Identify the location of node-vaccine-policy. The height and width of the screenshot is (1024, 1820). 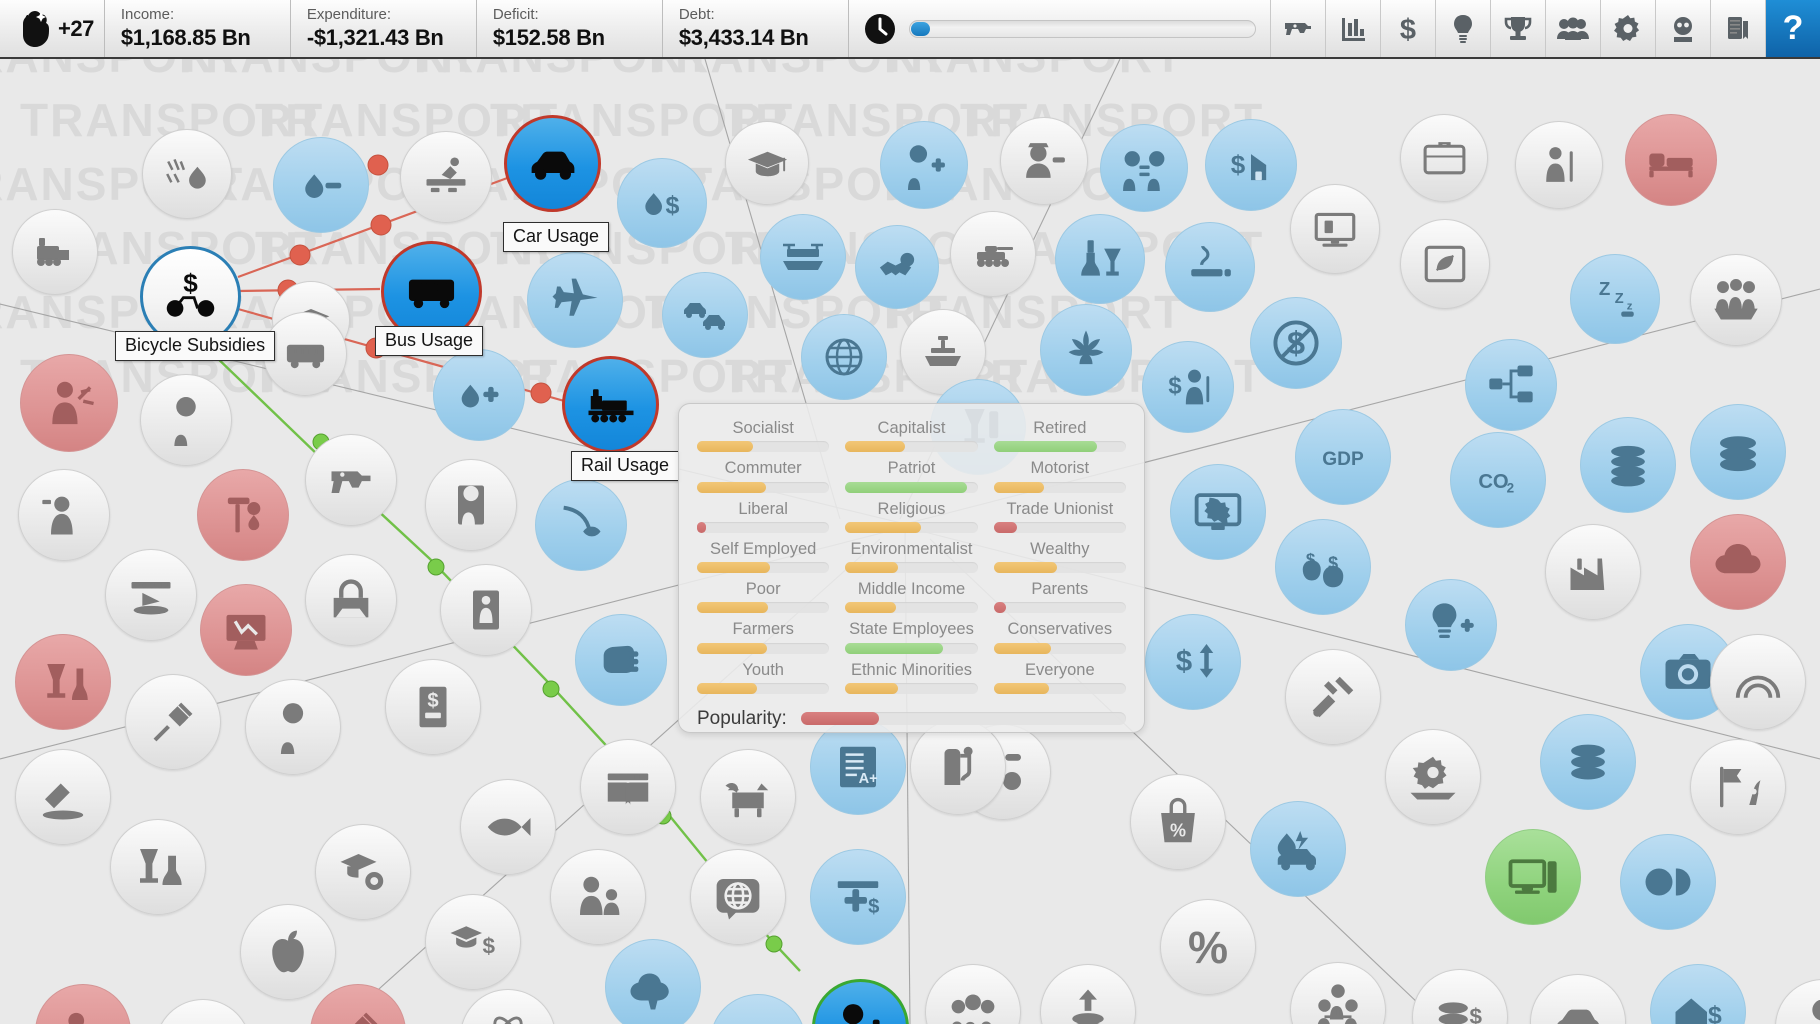
(173, 722).